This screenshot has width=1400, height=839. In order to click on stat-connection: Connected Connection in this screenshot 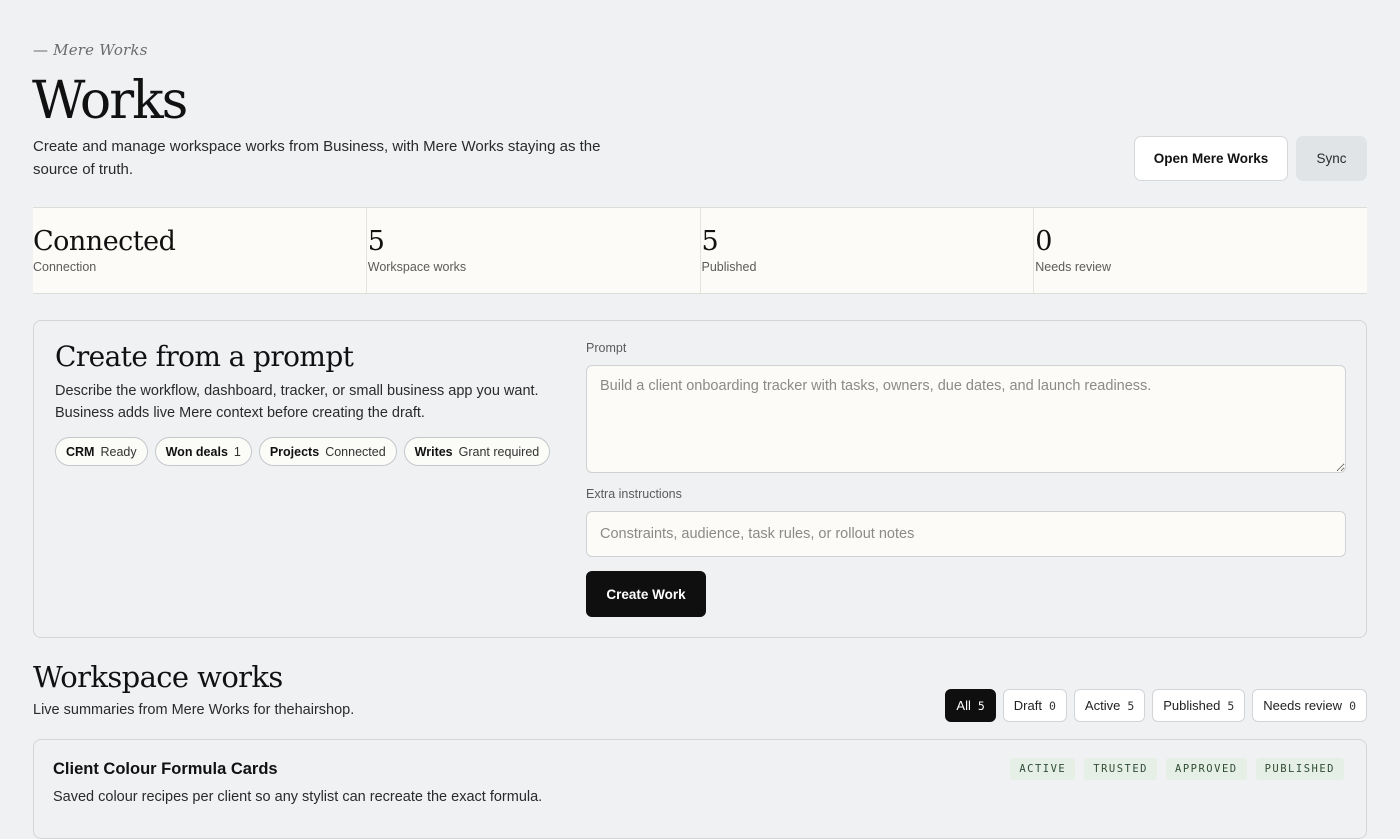, I will do `click(199, 250)`.